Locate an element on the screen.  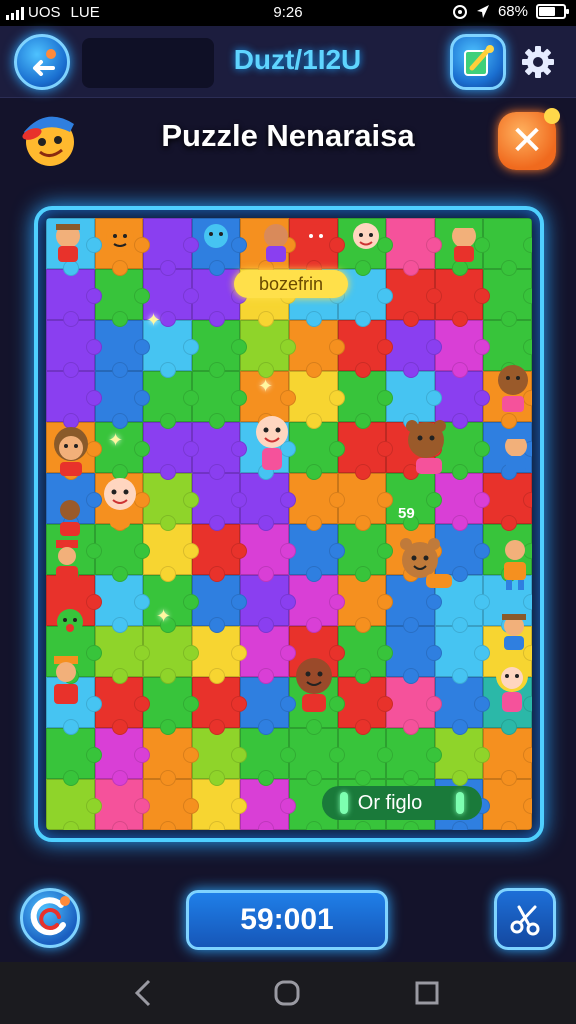
gear-icon is located at coordinates (538, 62).